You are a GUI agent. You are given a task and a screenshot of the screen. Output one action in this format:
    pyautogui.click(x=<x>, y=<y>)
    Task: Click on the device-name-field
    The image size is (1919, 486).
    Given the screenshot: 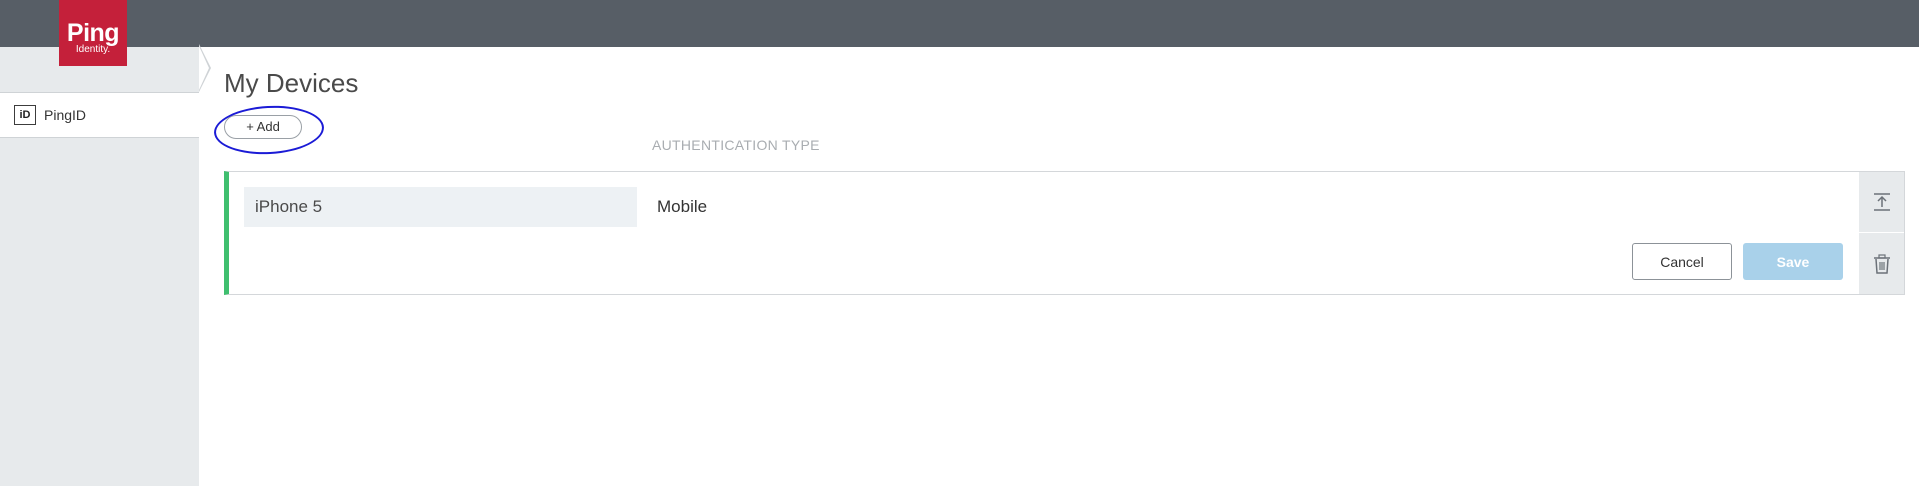 What is the action you would take?
    pyautogui.click(x=440, y=207)
    